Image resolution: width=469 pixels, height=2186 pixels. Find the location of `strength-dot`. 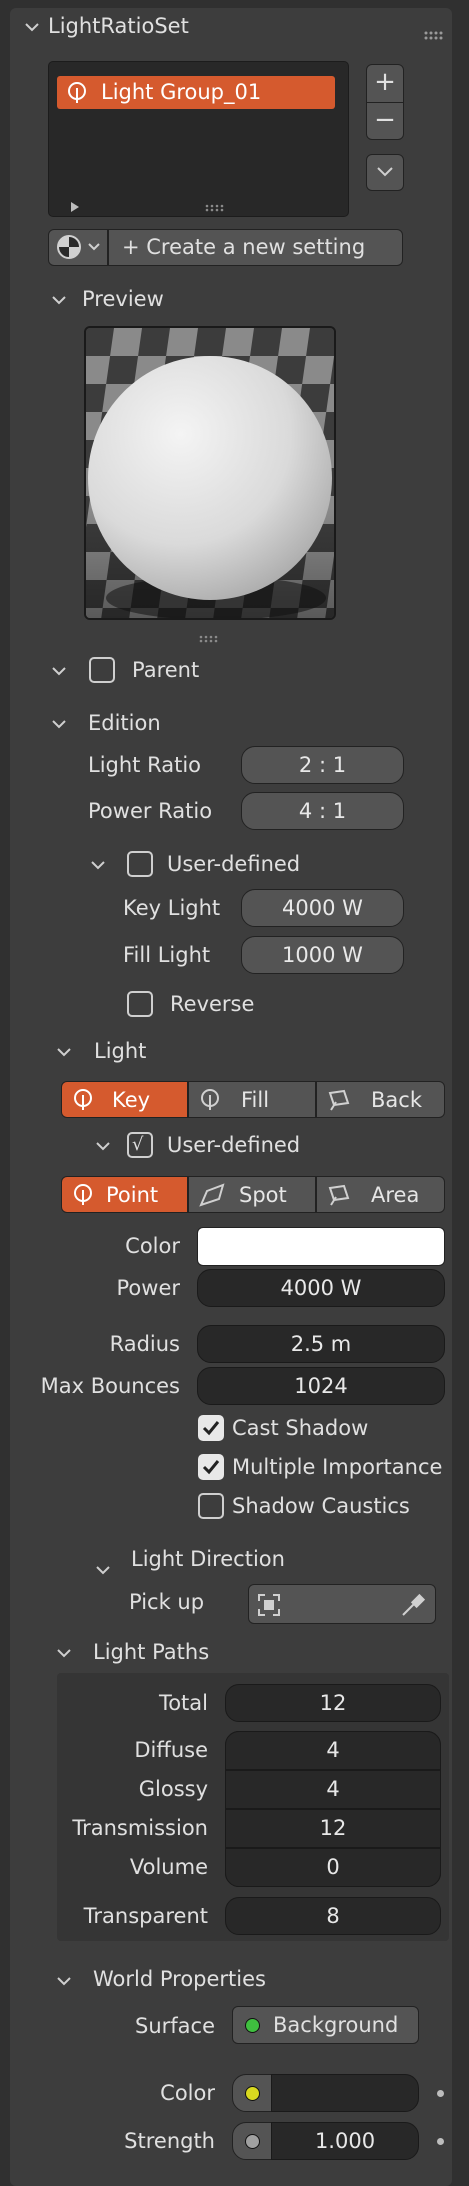

strength-dot is located at coordinates (252, 2141).